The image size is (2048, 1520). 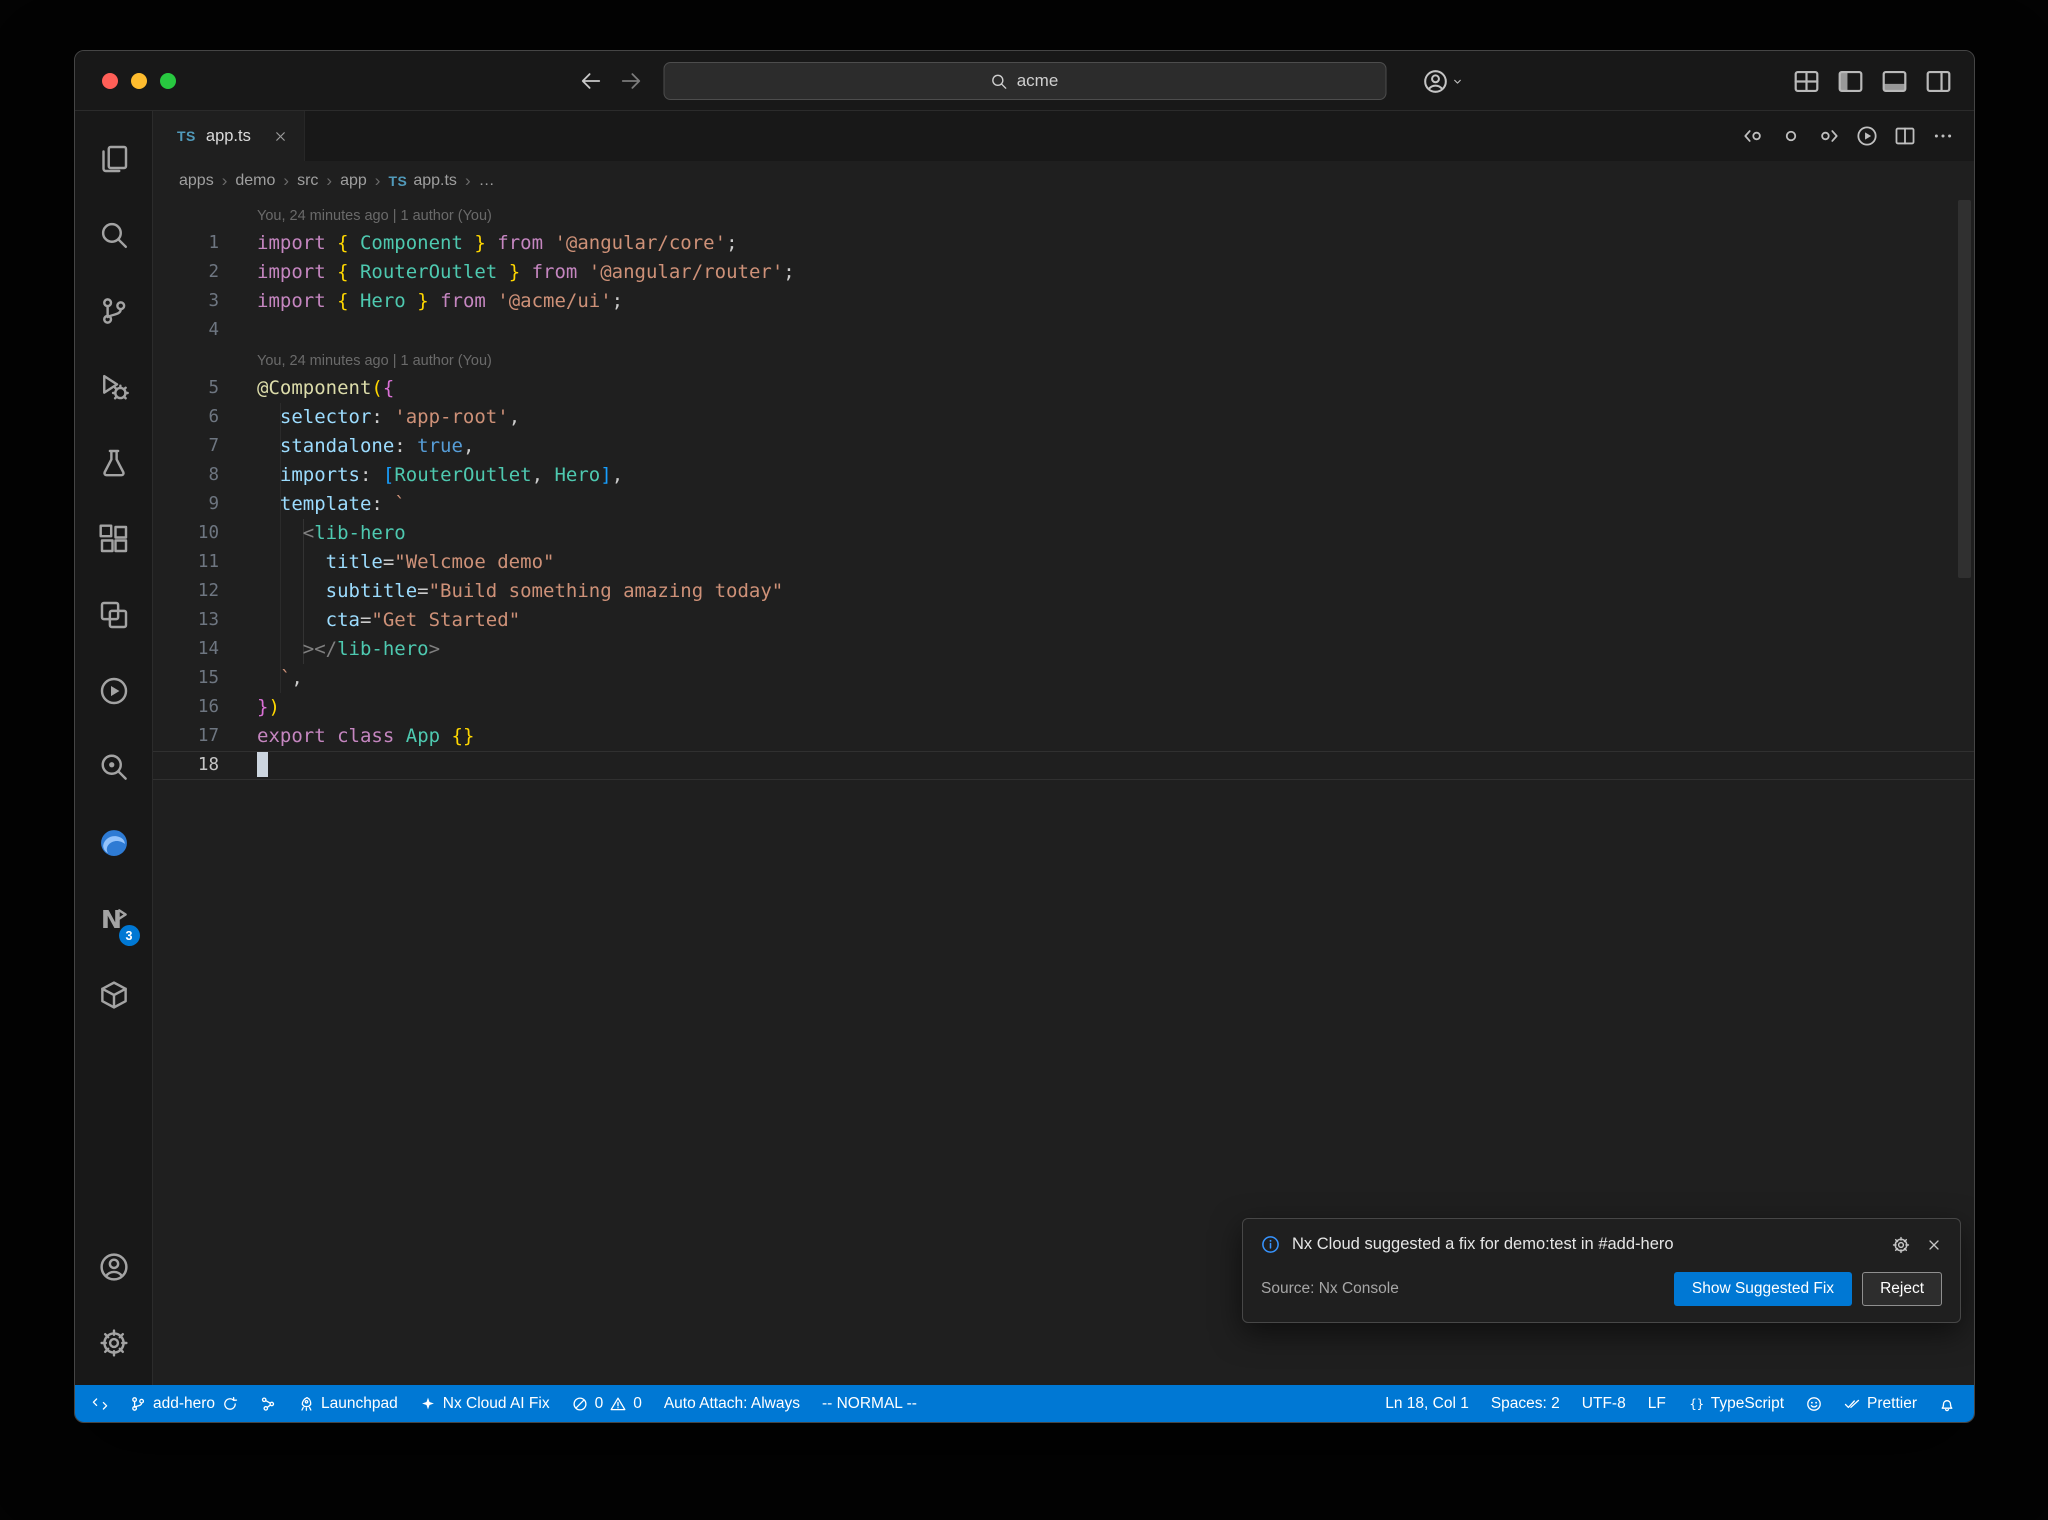 I want to click on status-vim-mode: -- NORMAL --, so click(x=869, y=1403).